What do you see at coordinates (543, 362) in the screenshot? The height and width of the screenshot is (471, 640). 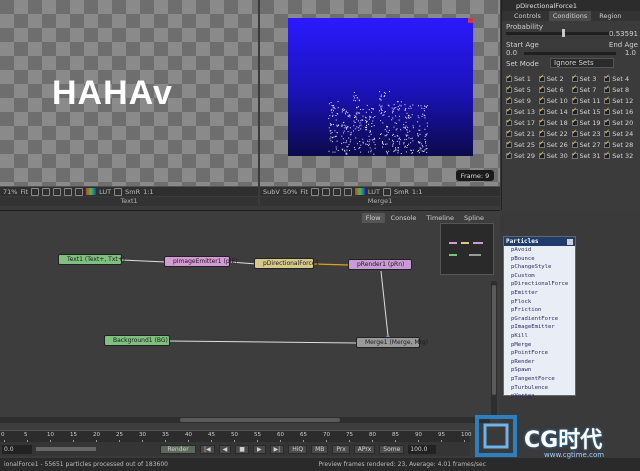 I see `particles-menu-item: pRender` at bounding box center [543, 362].